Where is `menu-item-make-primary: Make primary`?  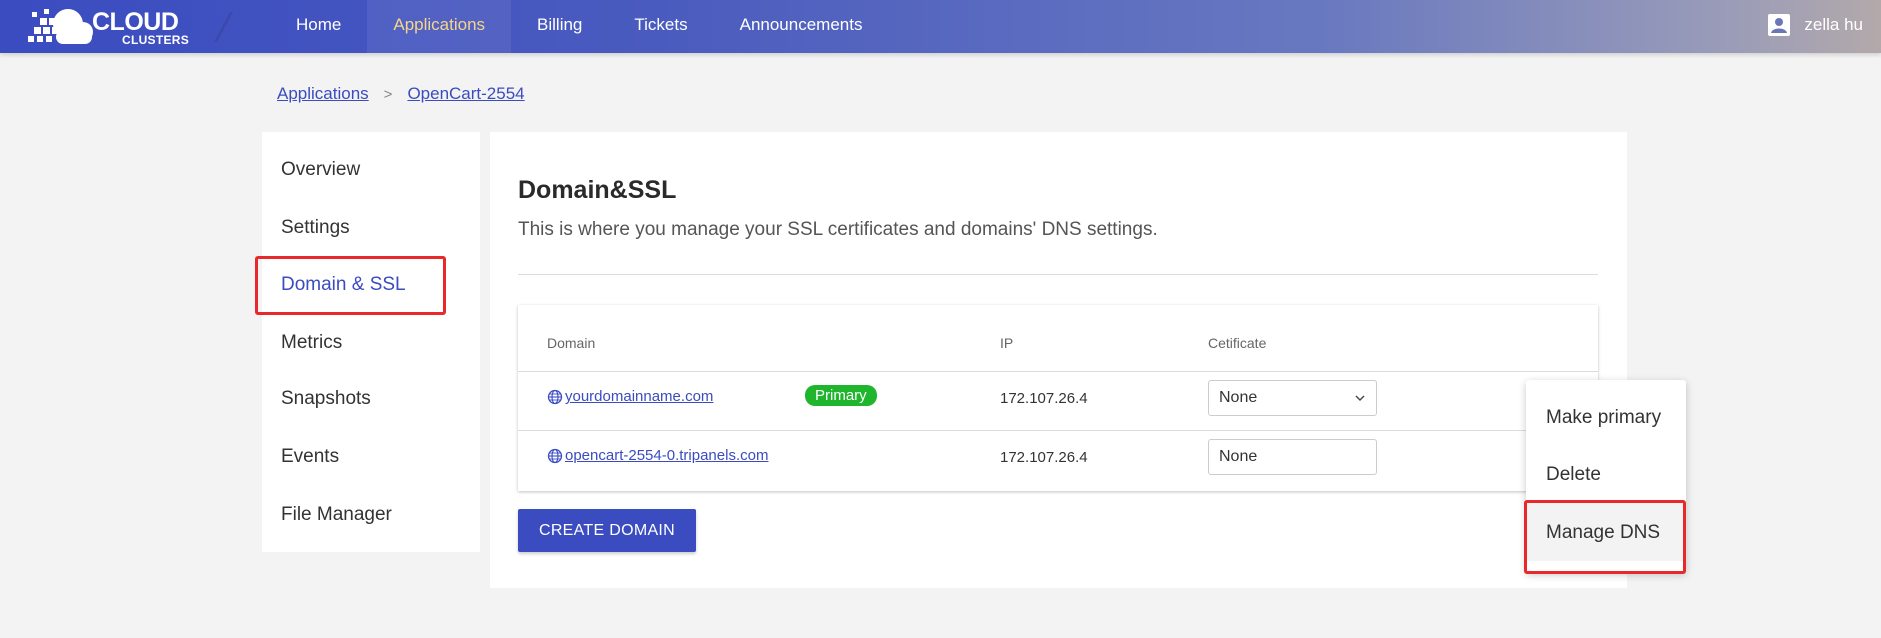
menu-item-make-primary: Make primary is located at coordinates (1603, 418).